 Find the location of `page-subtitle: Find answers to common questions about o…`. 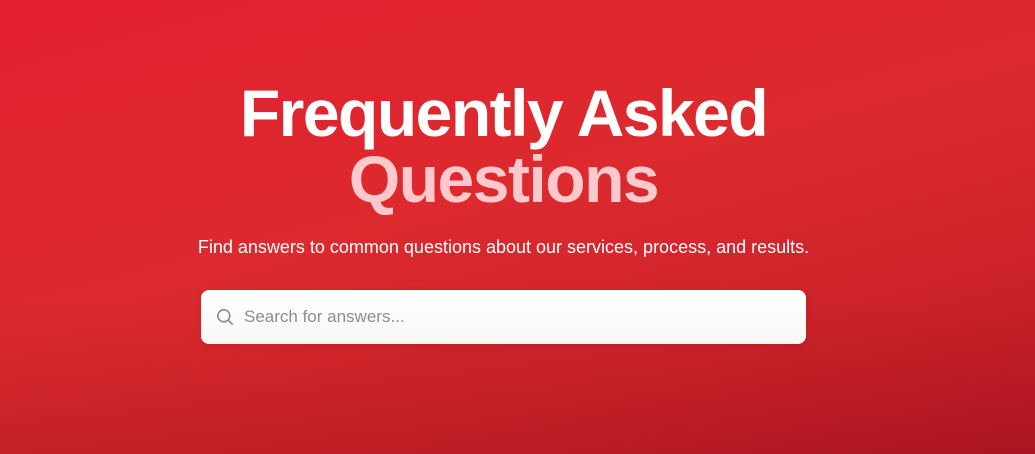

page-subtitle: Find answers to common questions about o… is located at coordinates (503, 247).